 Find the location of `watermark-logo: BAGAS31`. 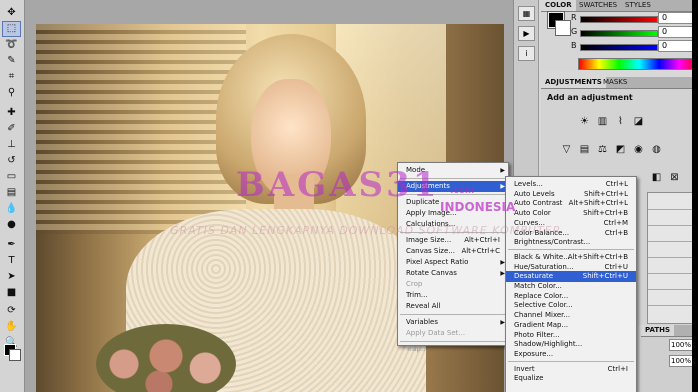

watermark-logo: BAGAS31 is located at coordinates (338, 185).